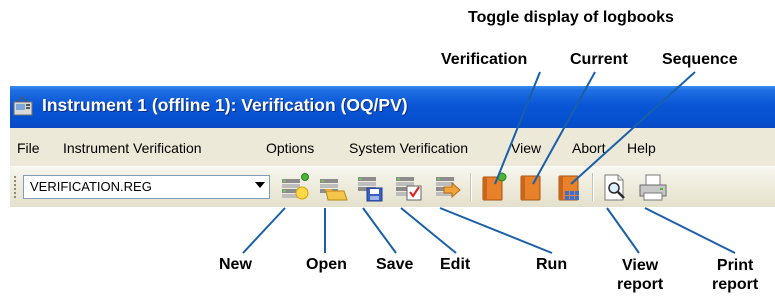  What do you see at coordinates (484, 59) in the screenshot?
I see `callout-verification: Verification` at bounding box center [484, 59].